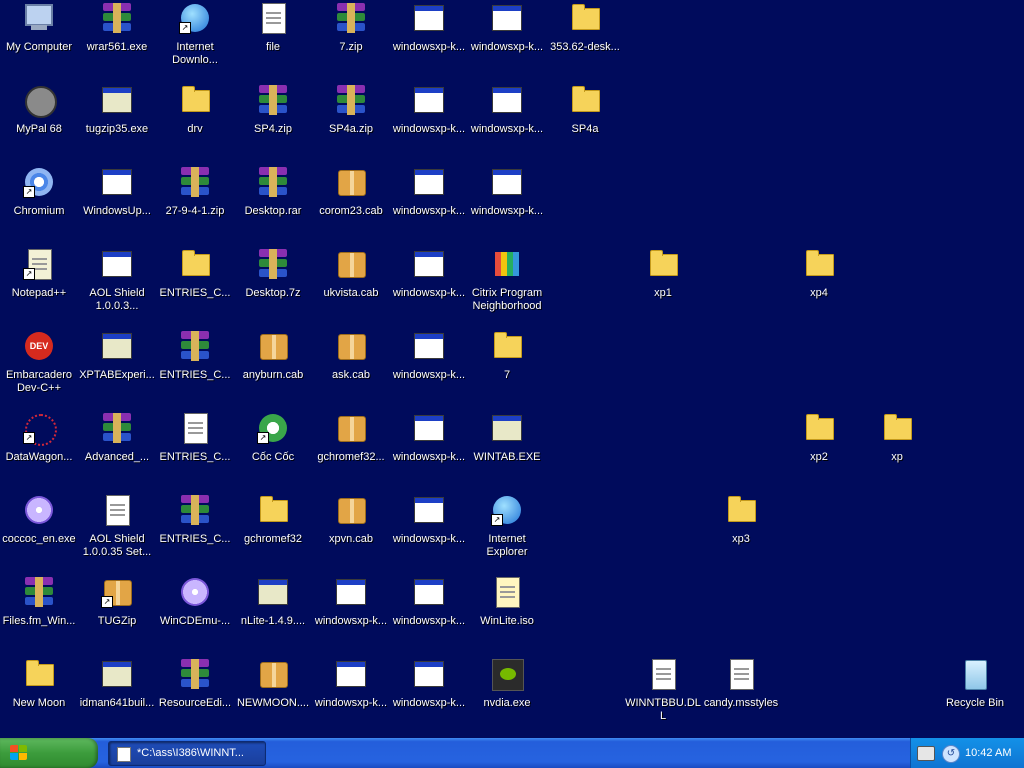 The height and width of the screenshot is (768, 1024). What do you see at coordinates (273, 122) in the screenshot?
I see `desktop-icon: SP4.zip` at bounding box center [273, 122].